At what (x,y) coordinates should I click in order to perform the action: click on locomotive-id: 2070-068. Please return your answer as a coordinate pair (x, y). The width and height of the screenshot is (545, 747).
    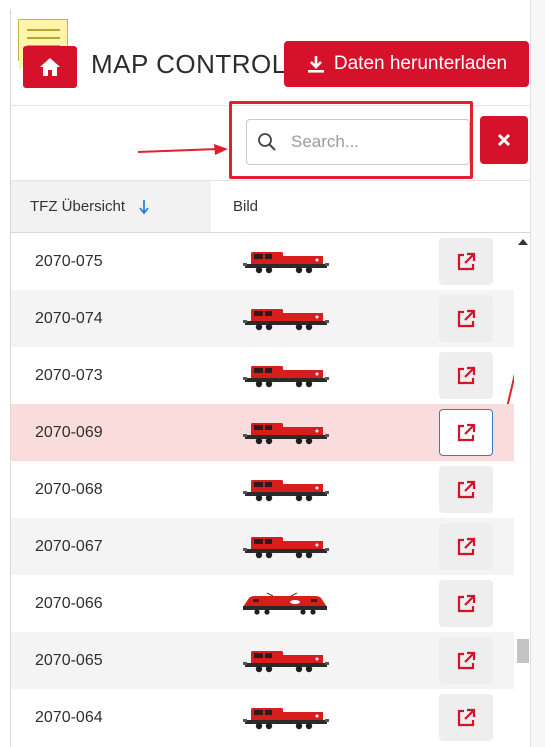
    Looking at the image, I should click on (69, 489).